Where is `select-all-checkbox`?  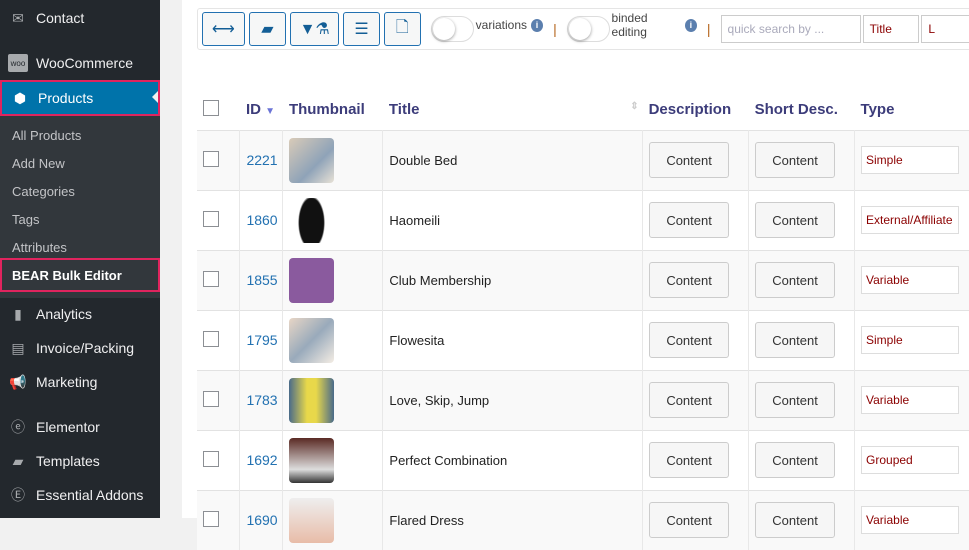
select-all-checkbox is located at coordinates (211, 107).